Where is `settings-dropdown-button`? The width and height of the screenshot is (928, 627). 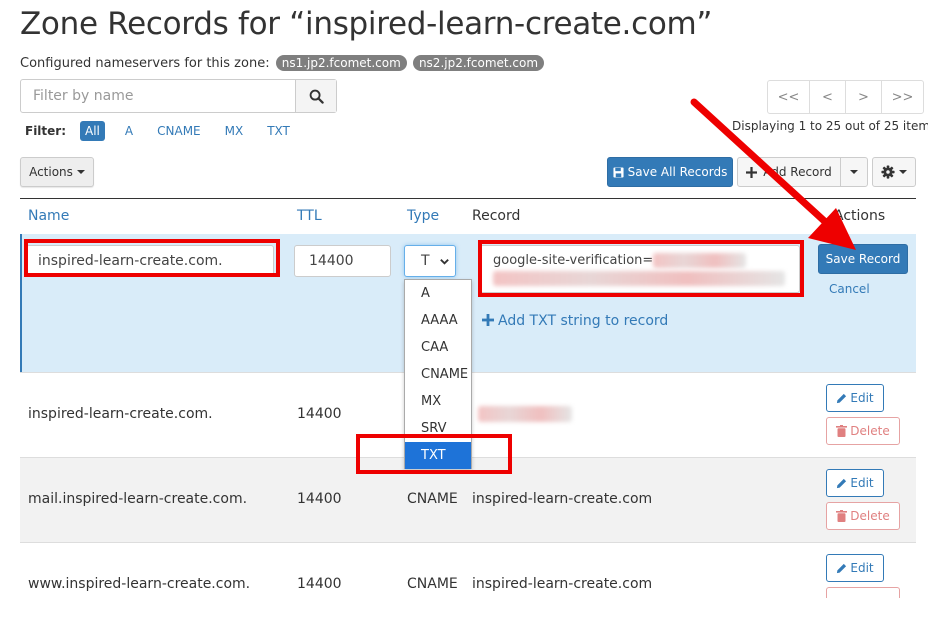
settings-dropdown-button is located at coordinates (894, 172).